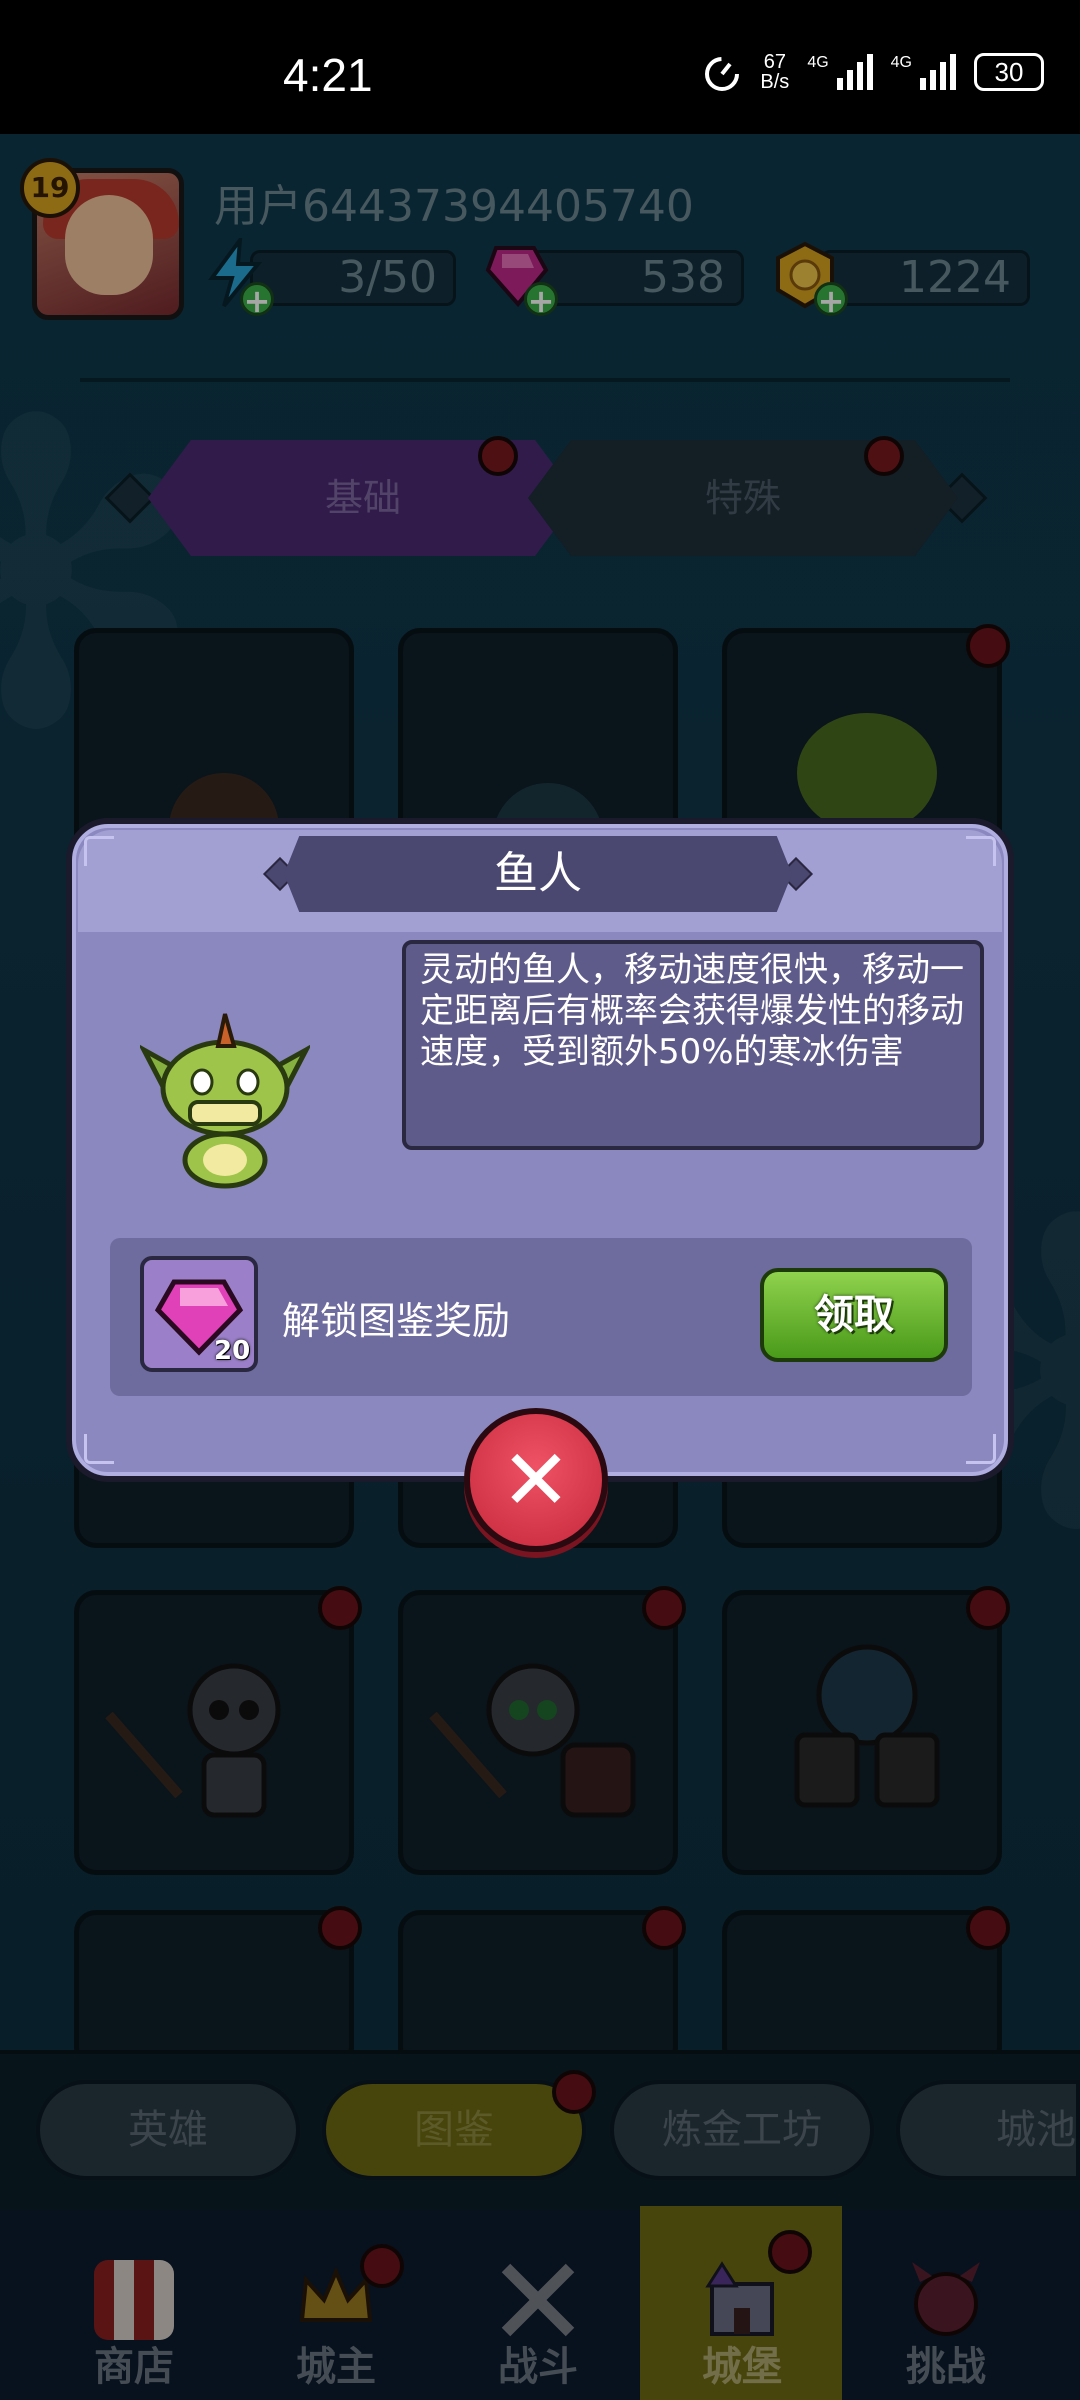 This screenshot has width=1080, height=2400. I want to click on reward-count: 20, so click(232, 1351).